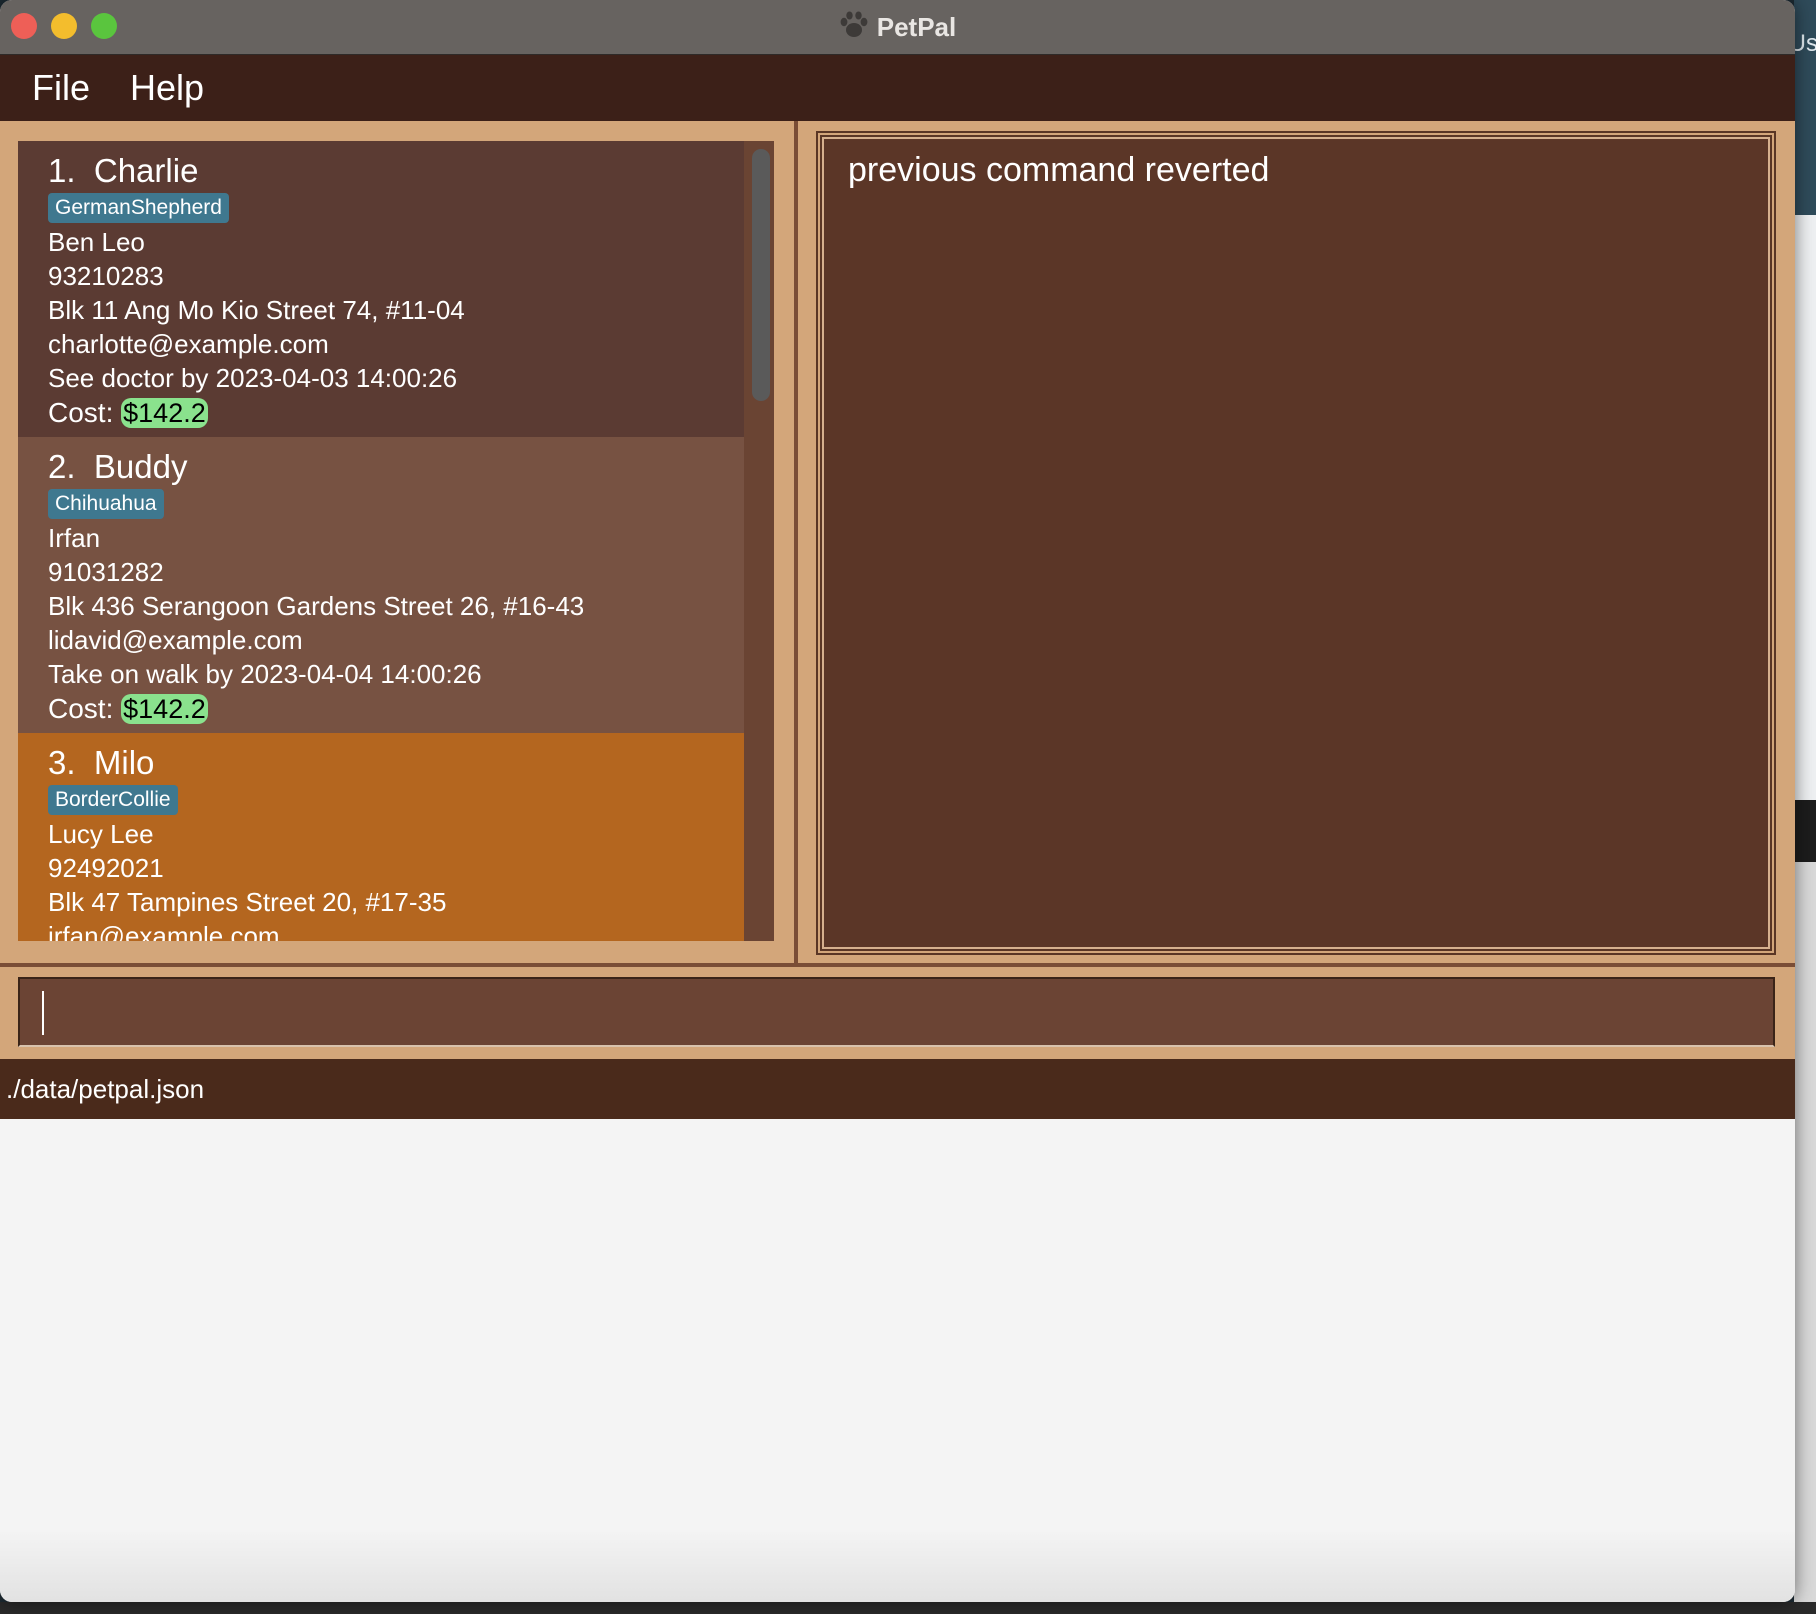 The width and height of the screenshot is (1816, 1614). What do you see at coordinates (256, 171) in the screenshot?
I see `pet-card-title: 1. Charlie` at bounding box center [256, 171].